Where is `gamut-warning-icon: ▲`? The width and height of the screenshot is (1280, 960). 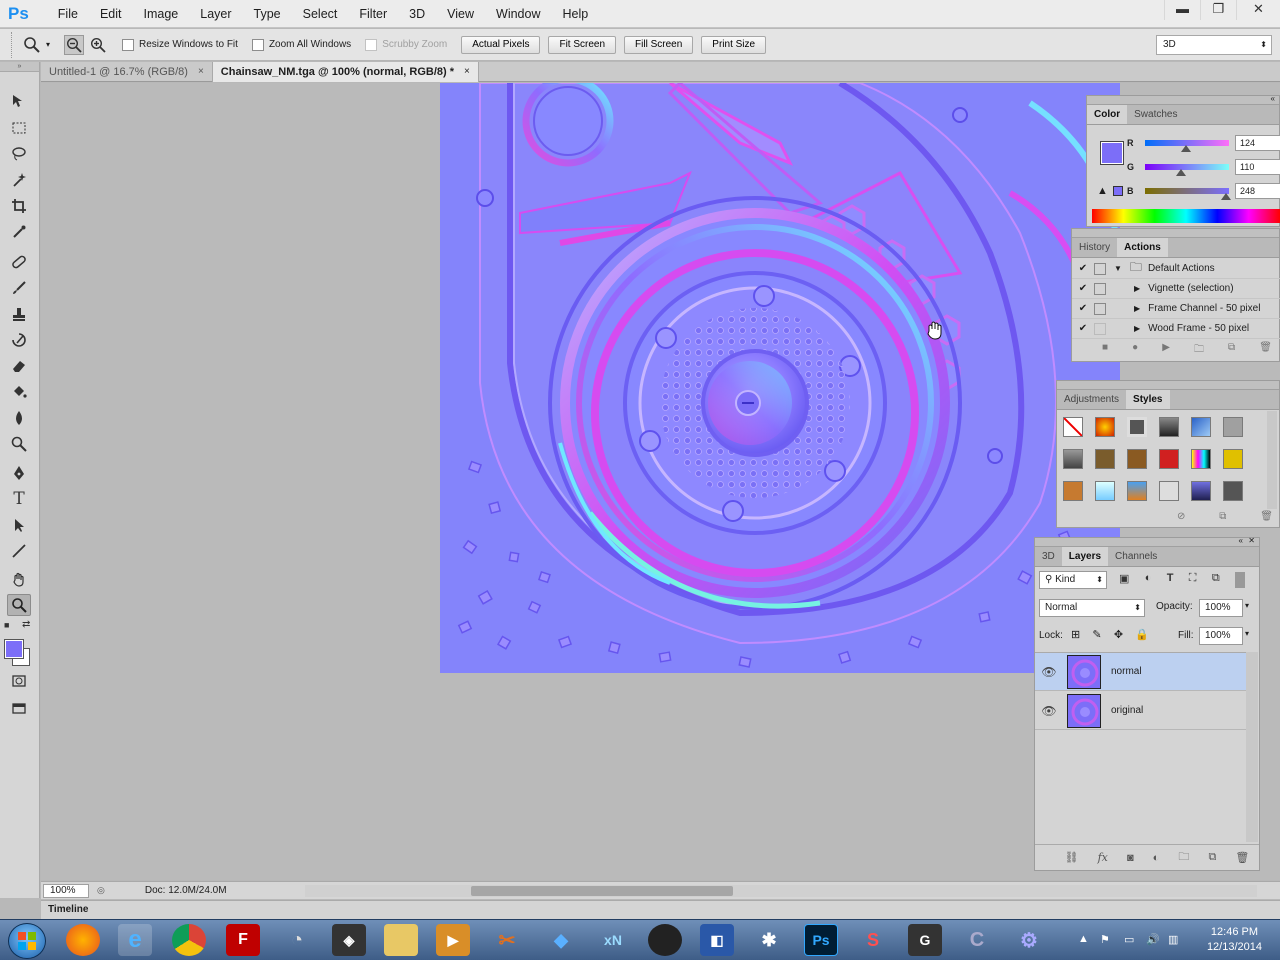 gamut-warning-icon: ▲ is located at coordinates (1102, 191).